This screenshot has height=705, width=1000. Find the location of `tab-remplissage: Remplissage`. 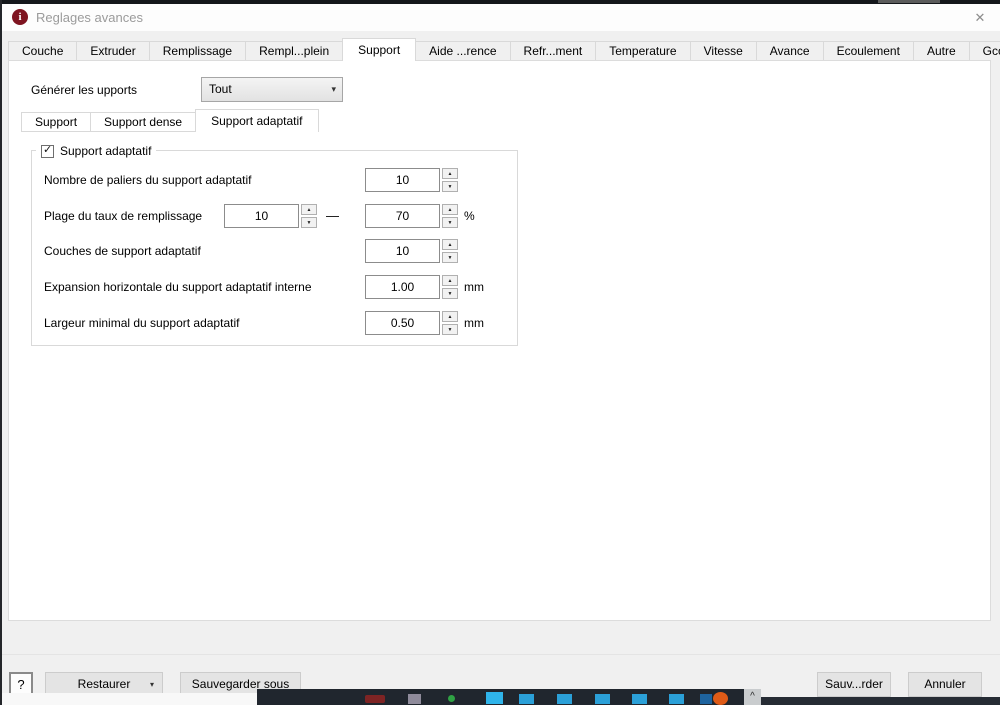

tab-remplissage: Remplissage is located at coordinates (197, 50).